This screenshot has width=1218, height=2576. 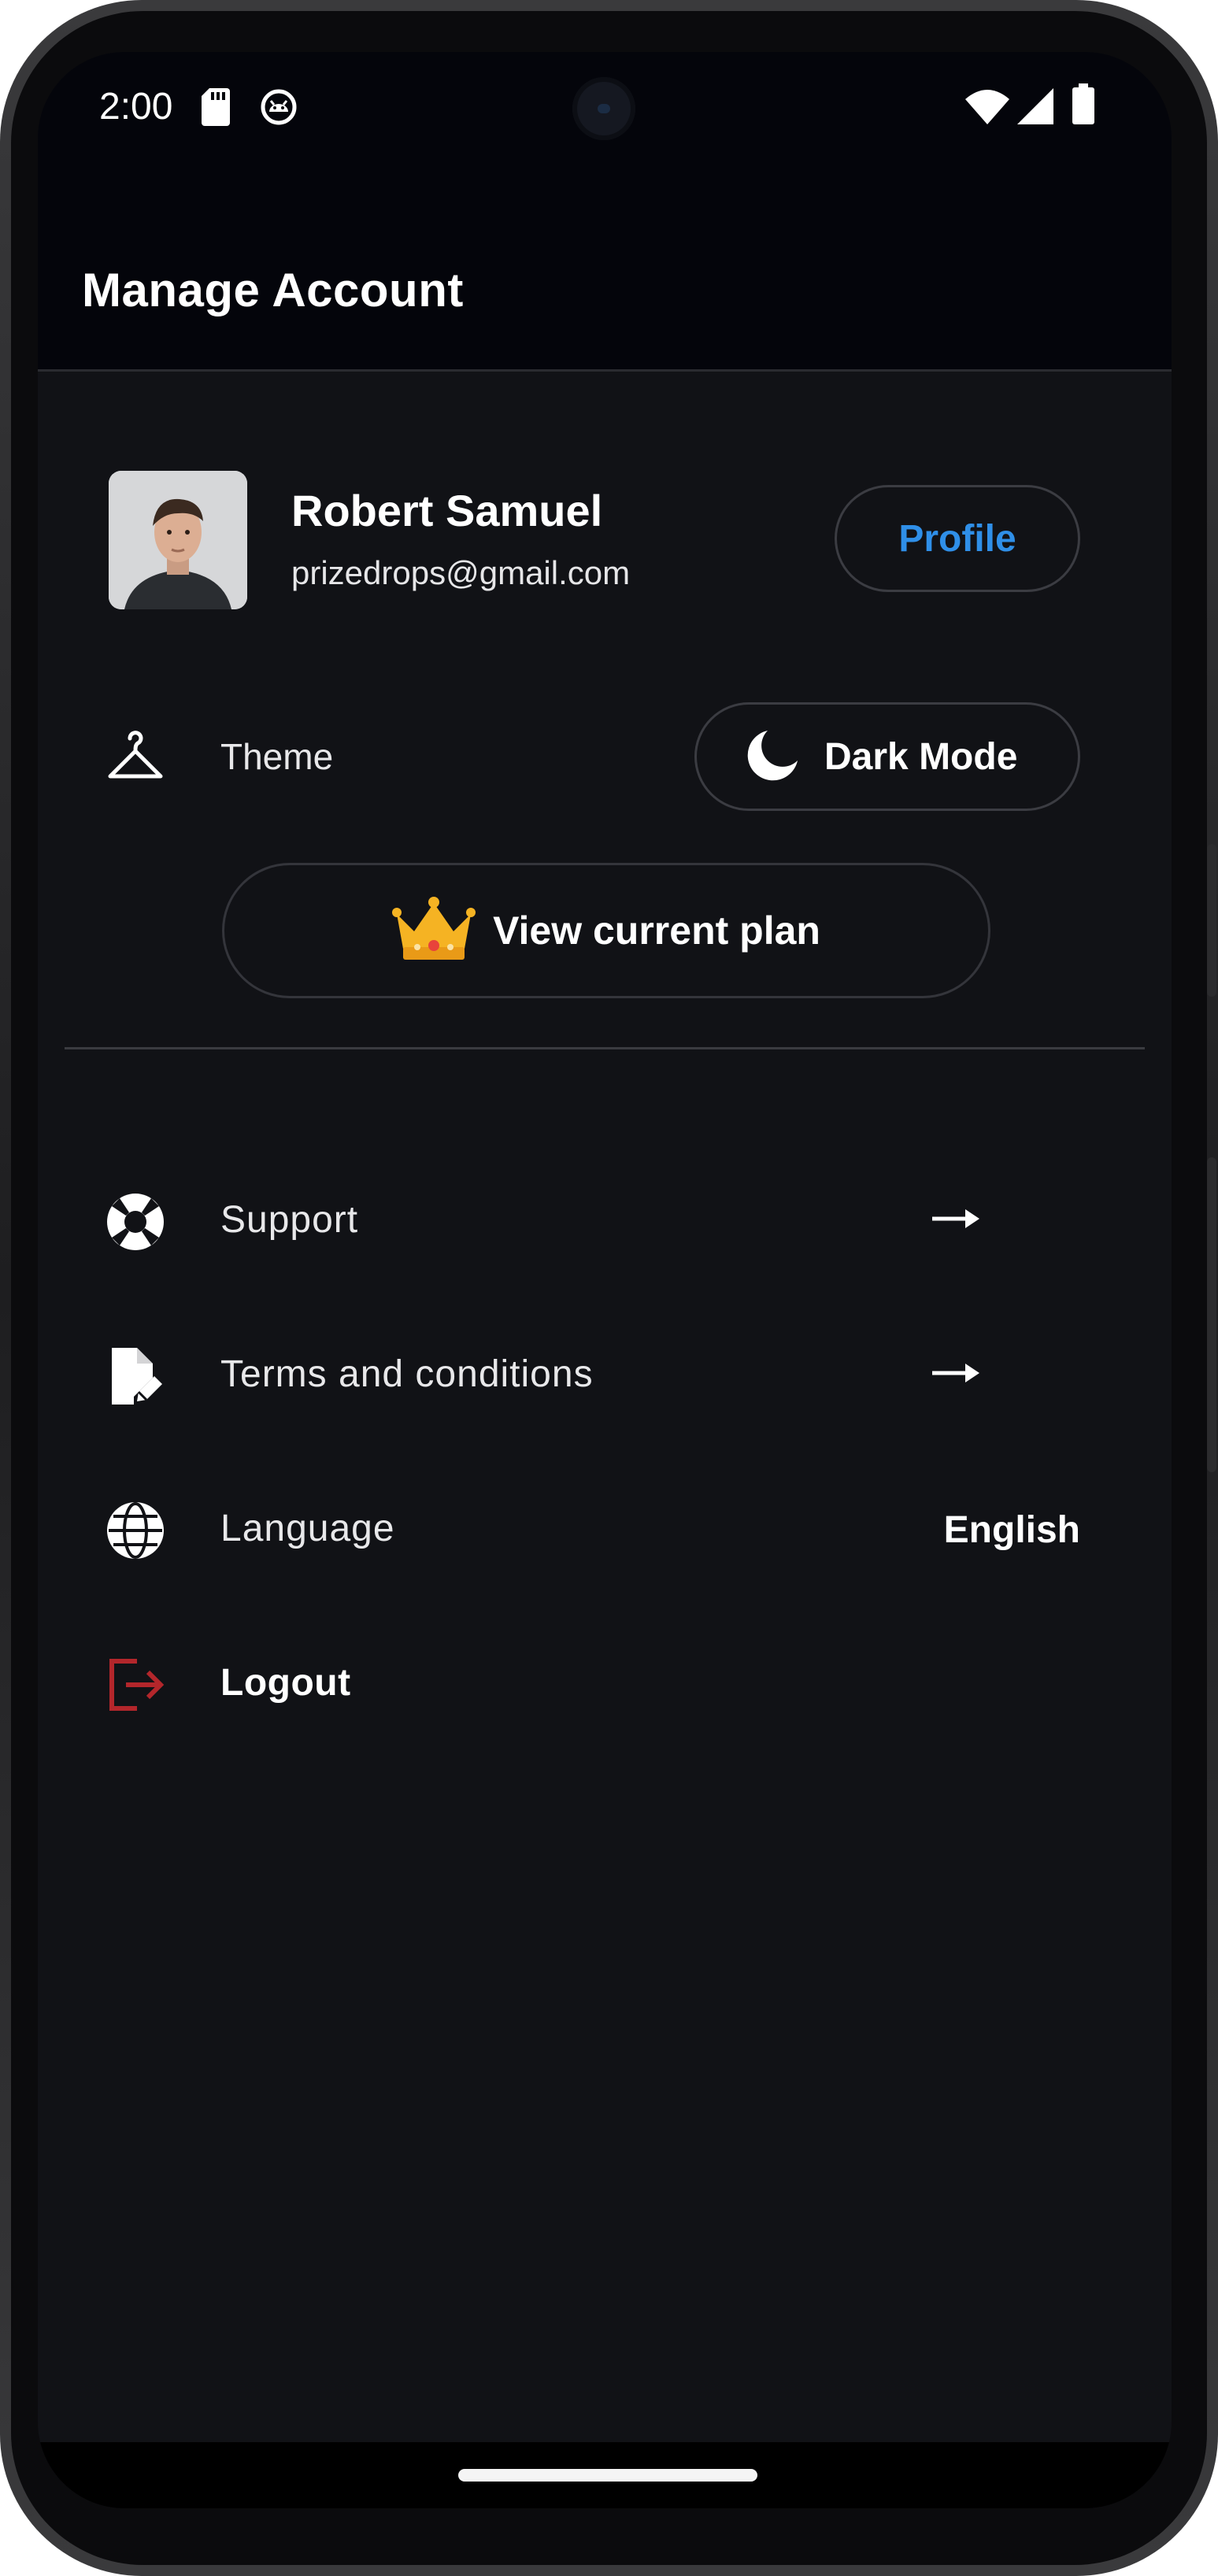 I want to click on theme-label: Theme, so click(x=277, y=756).